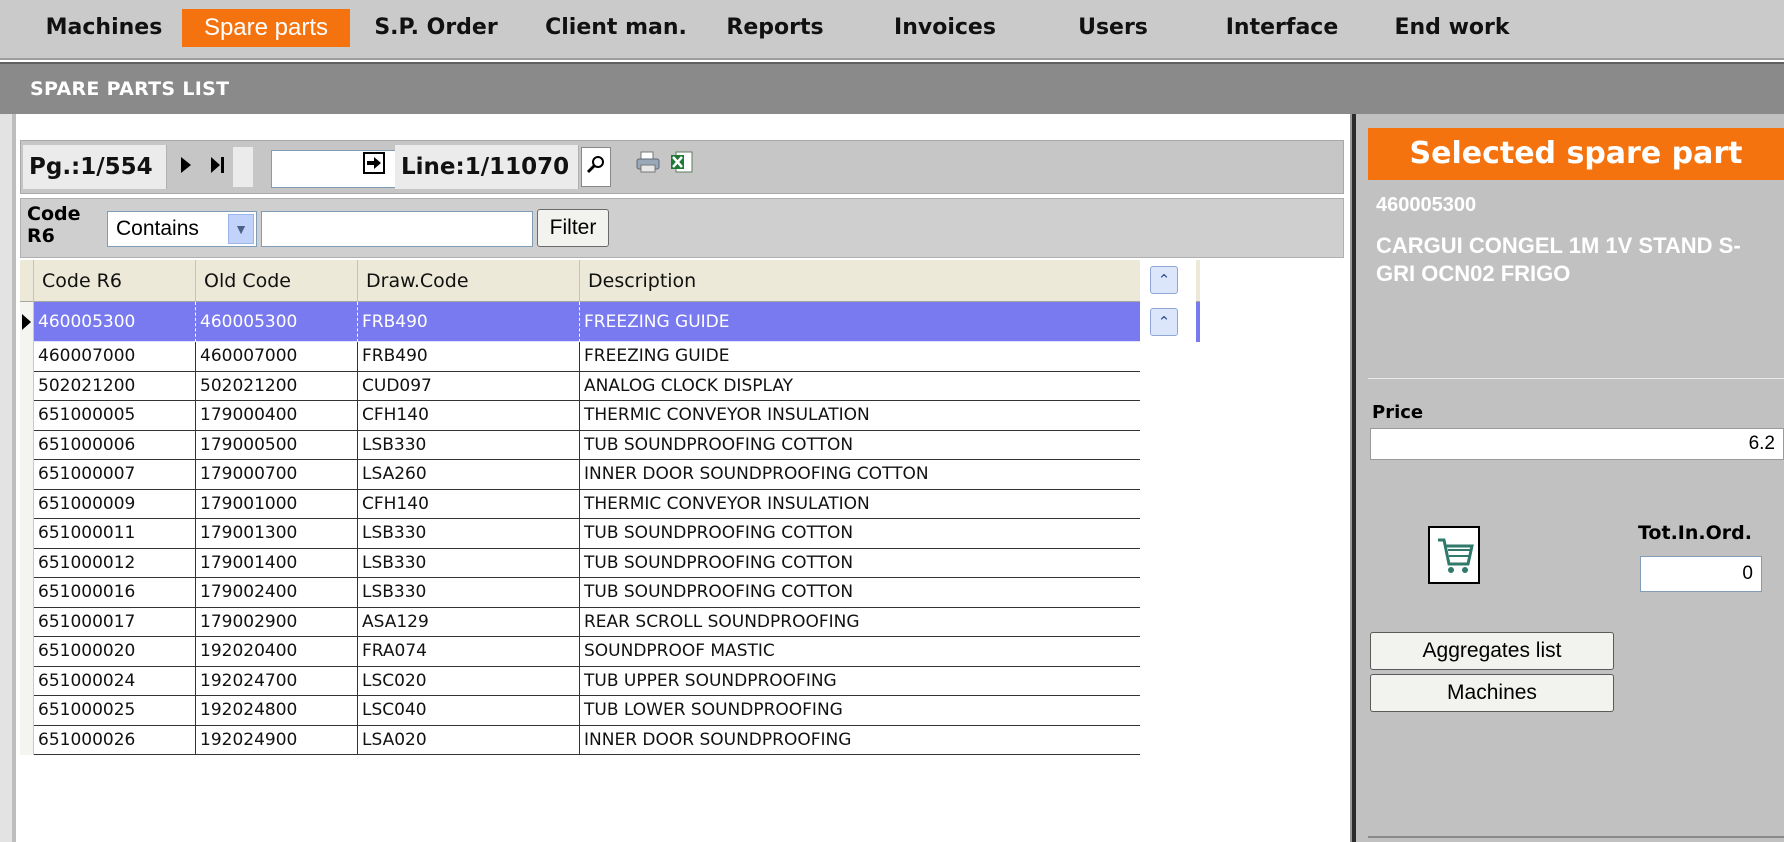  I want to click on nav-reports: Reports, so click(775, 28).